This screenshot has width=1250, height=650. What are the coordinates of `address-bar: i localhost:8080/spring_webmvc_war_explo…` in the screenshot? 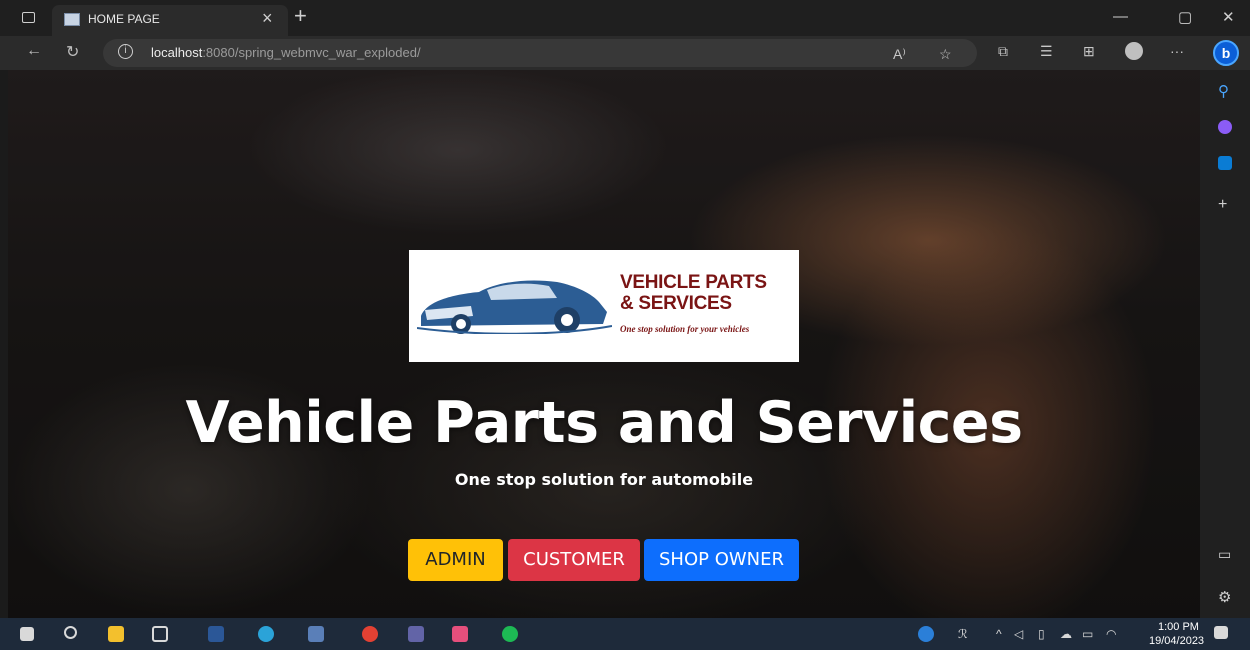 It's located at (540, 53).